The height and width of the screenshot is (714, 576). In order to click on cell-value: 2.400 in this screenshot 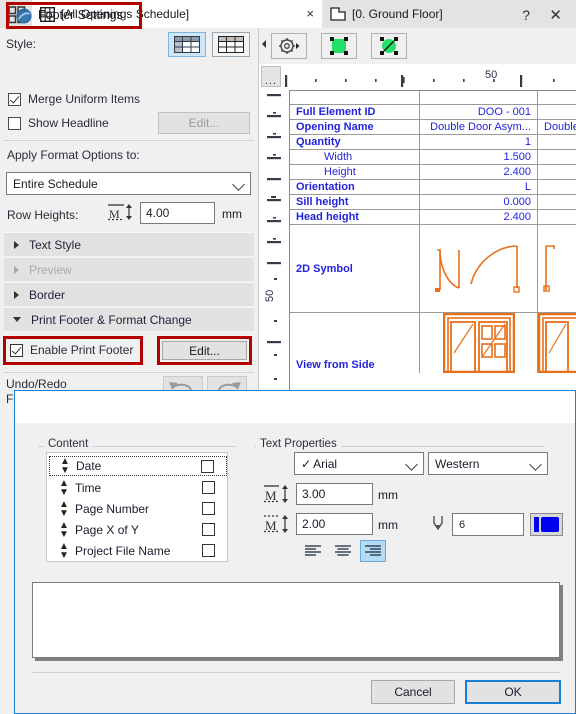, I will do `click(479, 172)`.